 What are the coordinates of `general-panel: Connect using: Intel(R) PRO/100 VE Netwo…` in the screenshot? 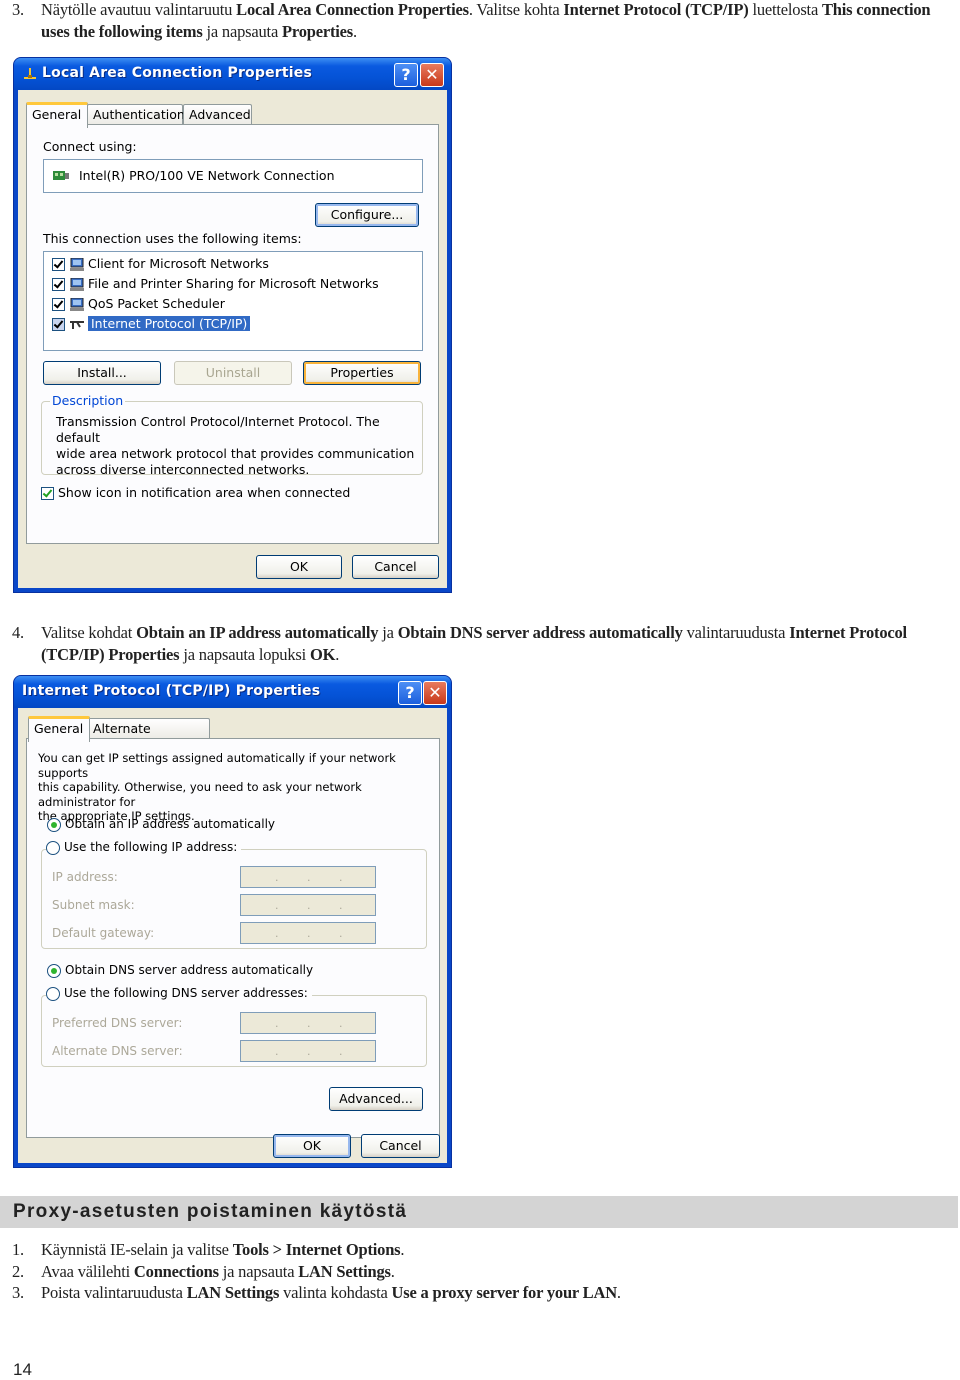 It's located at (232, 334).